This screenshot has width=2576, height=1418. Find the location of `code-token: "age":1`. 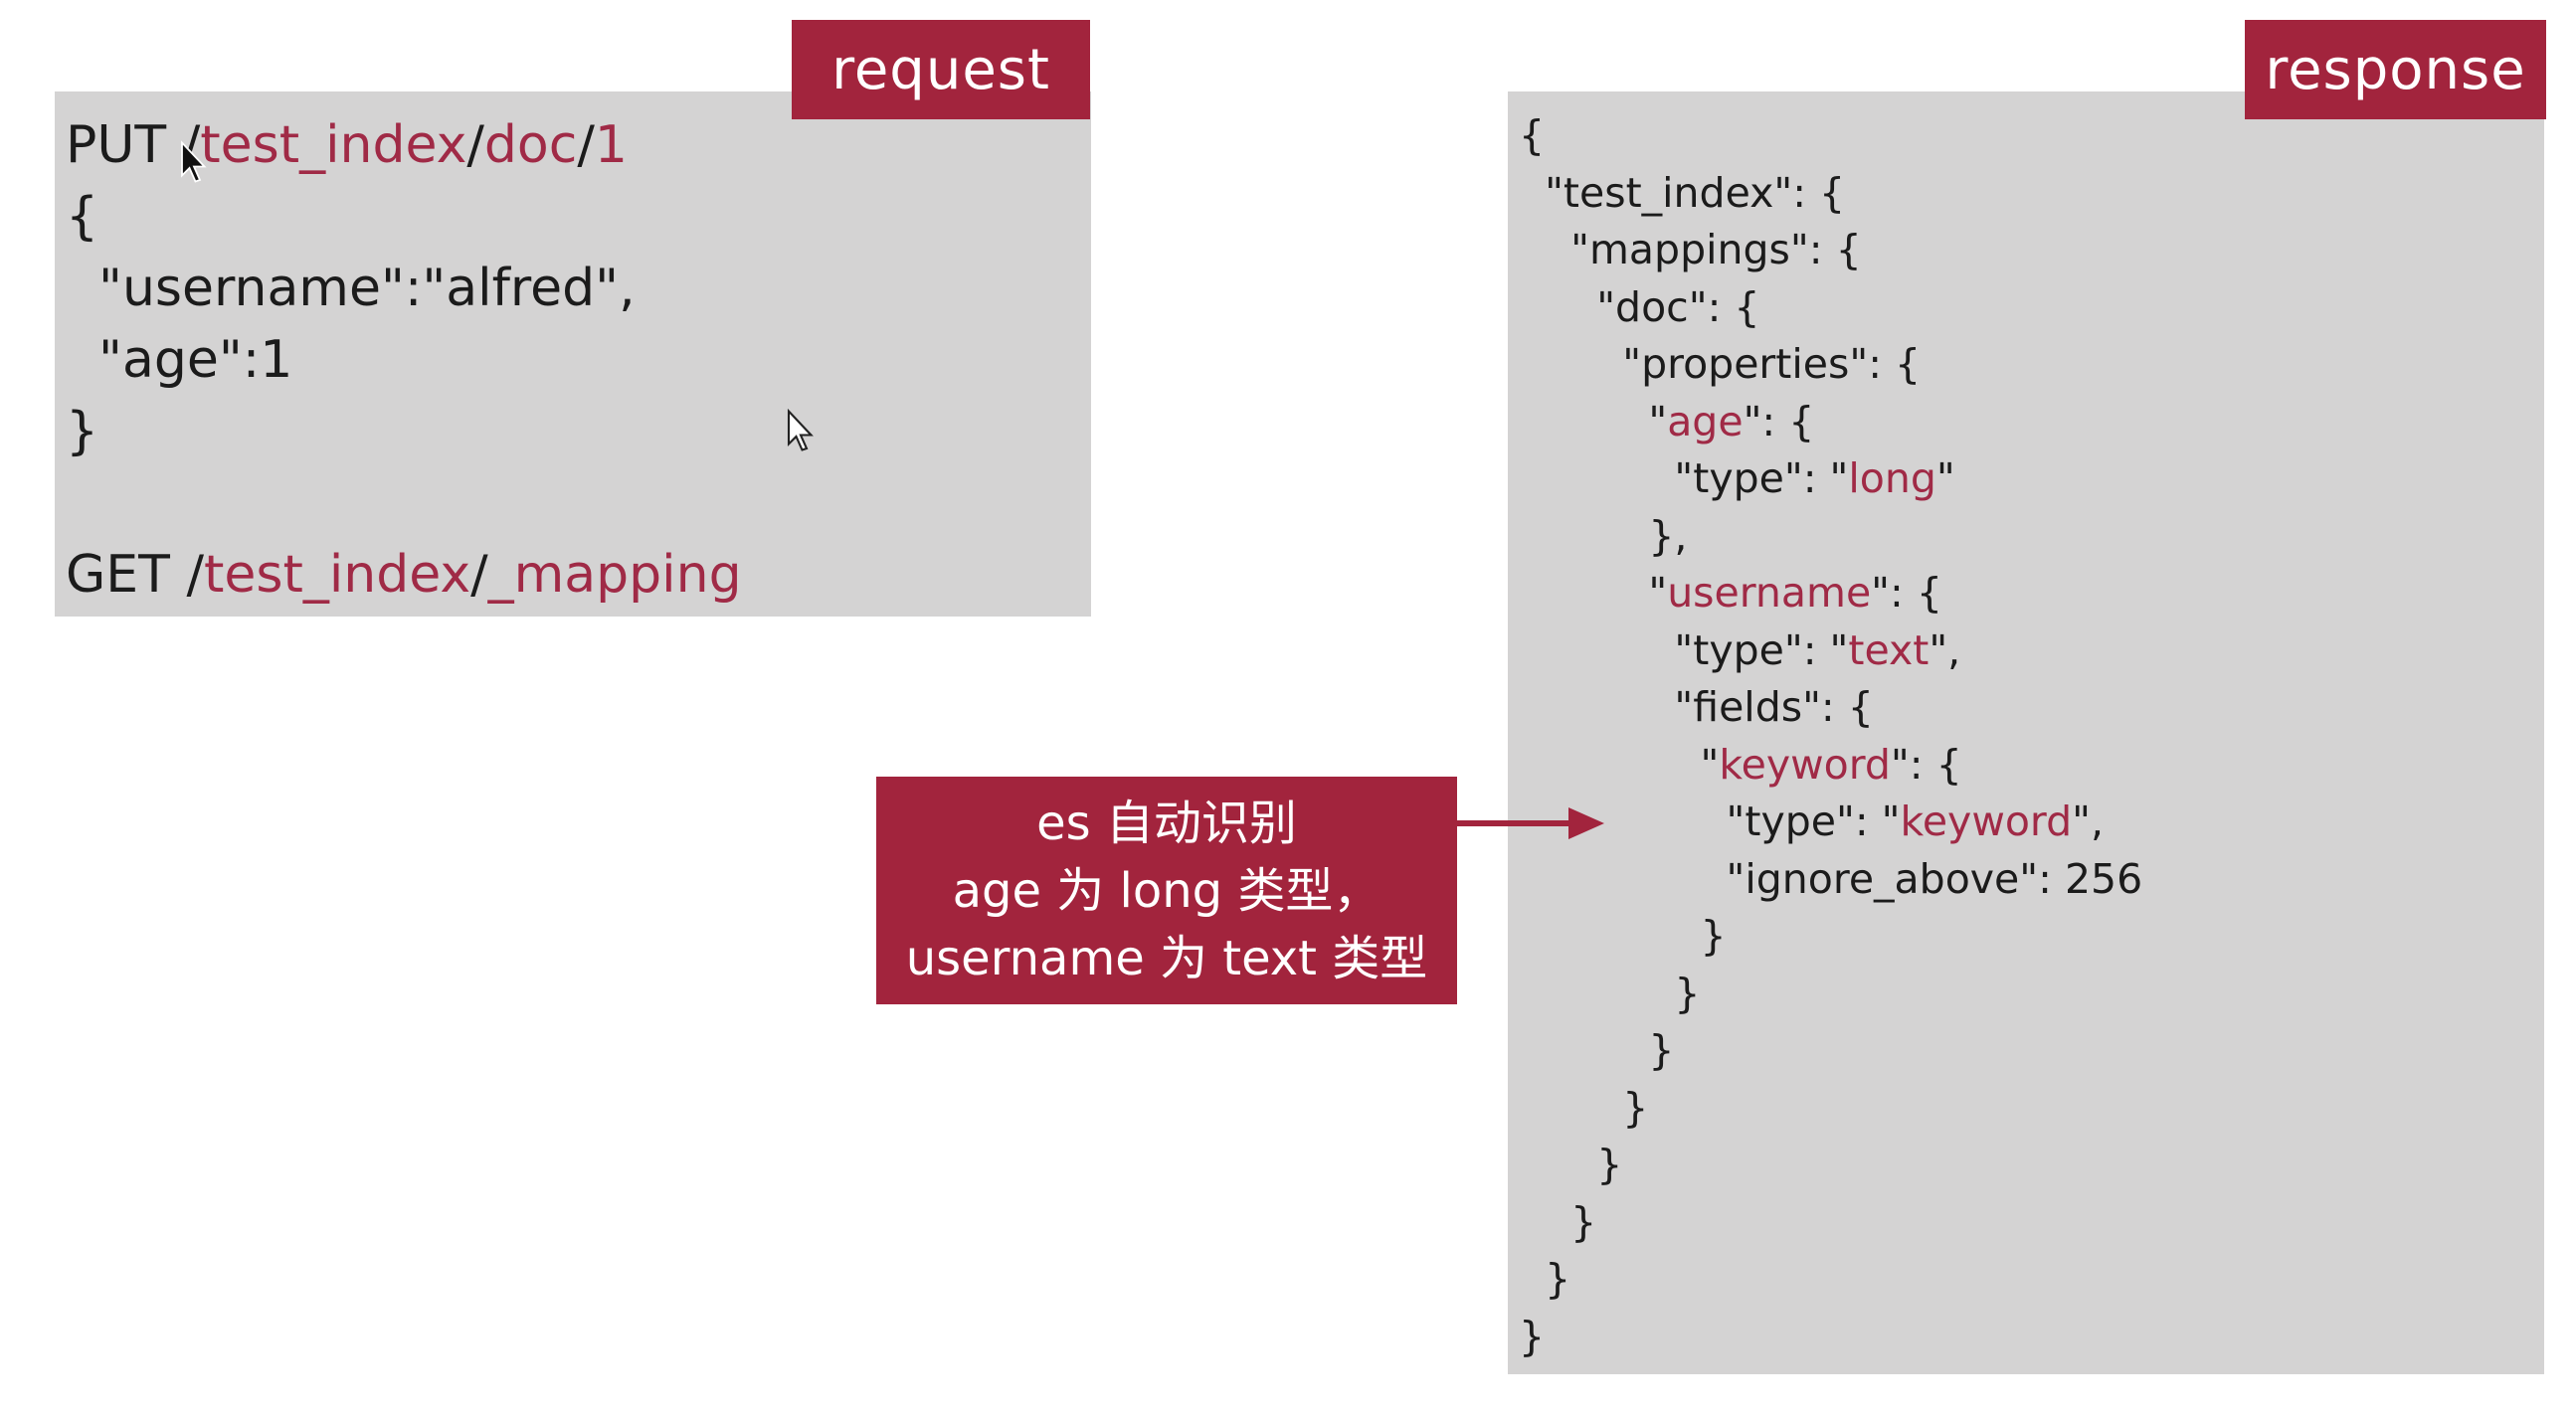

code-token: "age":1 is located at coordinates (179, 360).